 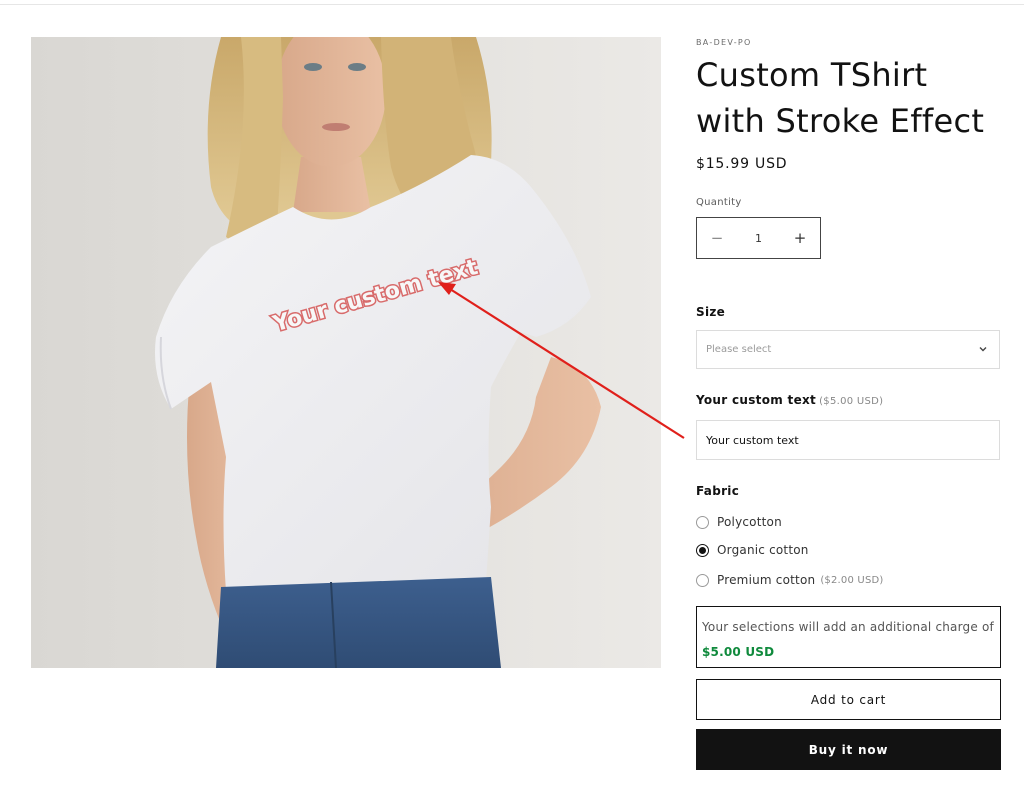 I want to click on fabric-option-label: Polycotton, so click(x=749, y=522).